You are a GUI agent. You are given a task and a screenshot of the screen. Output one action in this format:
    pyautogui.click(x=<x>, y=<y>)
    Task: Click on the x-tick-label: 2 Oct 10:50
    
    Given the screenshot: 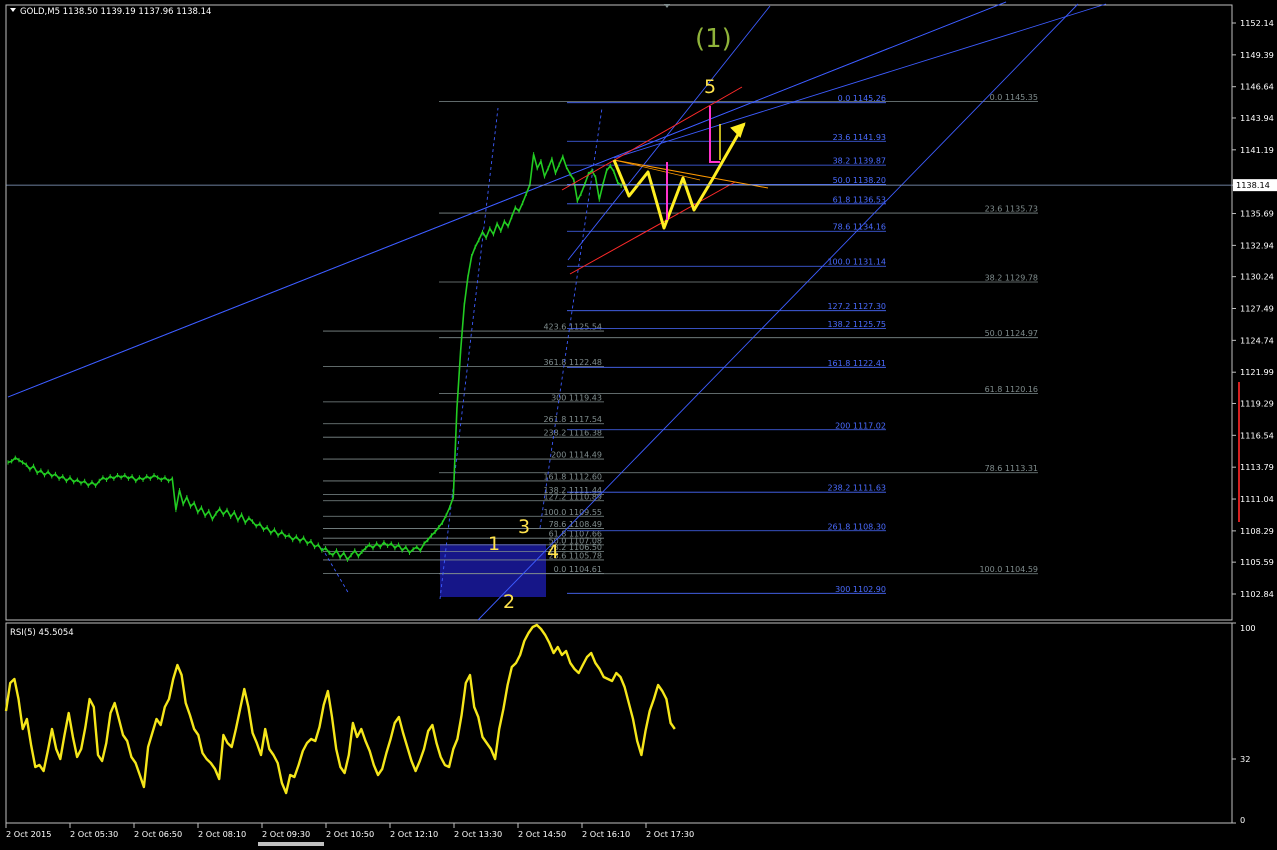 What is the action you would take?
    pyautogui.click(x=350, y=834)
    